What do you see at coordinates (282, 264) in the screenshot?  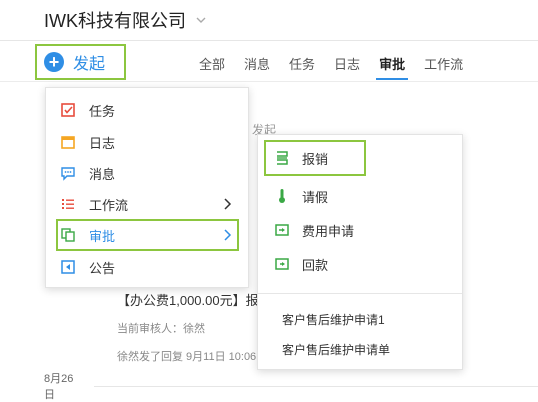 I see `payment-return-icon` at bounding box center [282, 264].